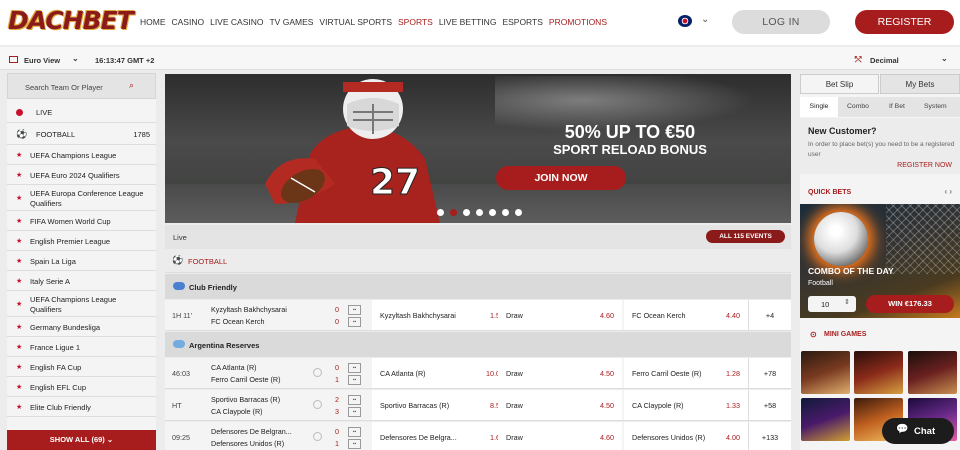 This screenshot has width=960, height=450. What do you see at coordinates (935, 106) in the screenshot?
I see `tab-system: System` at bounding box center [935, 106].